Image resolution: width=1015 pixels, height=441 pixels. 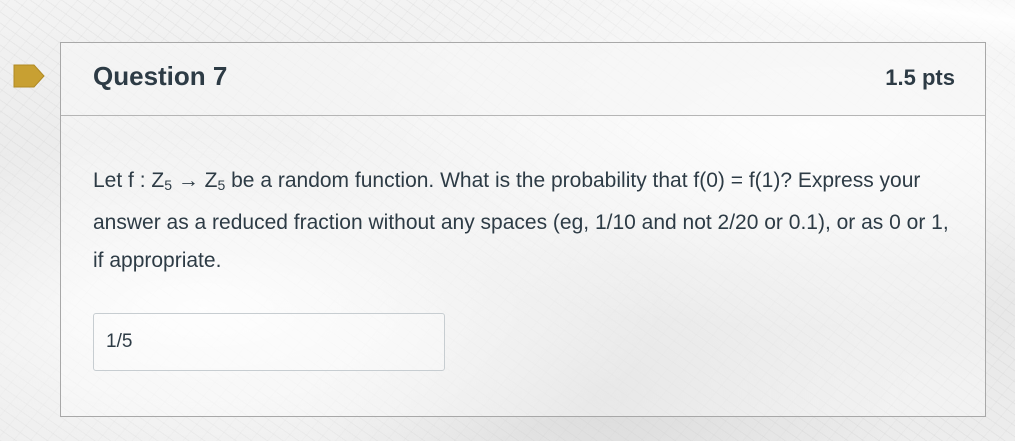 I want to click on answer-input, so click(x=269, y=342).